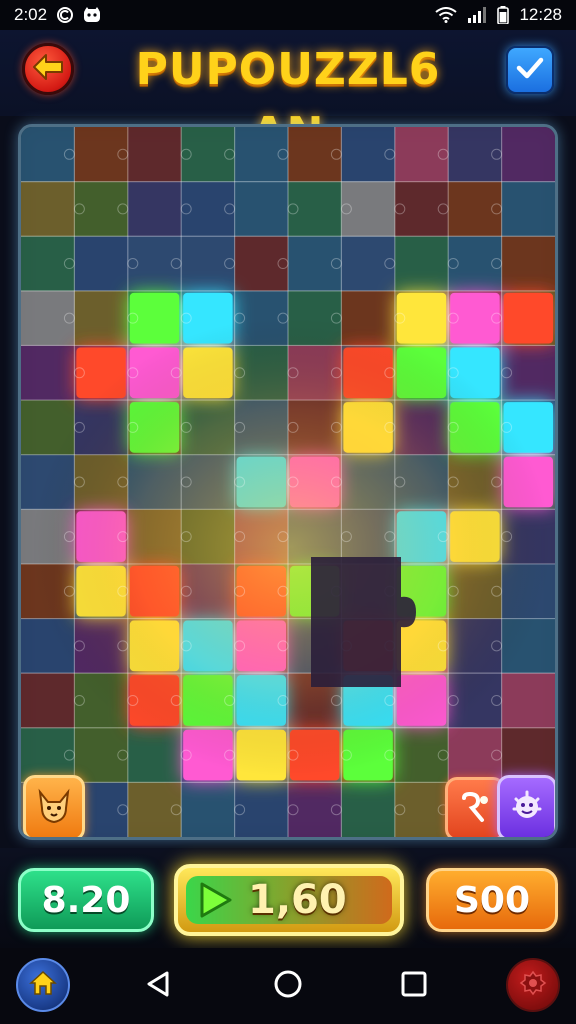 This screenshot has width=576, height=1024. I want to click on cat-app-icon, so click(92, 15).